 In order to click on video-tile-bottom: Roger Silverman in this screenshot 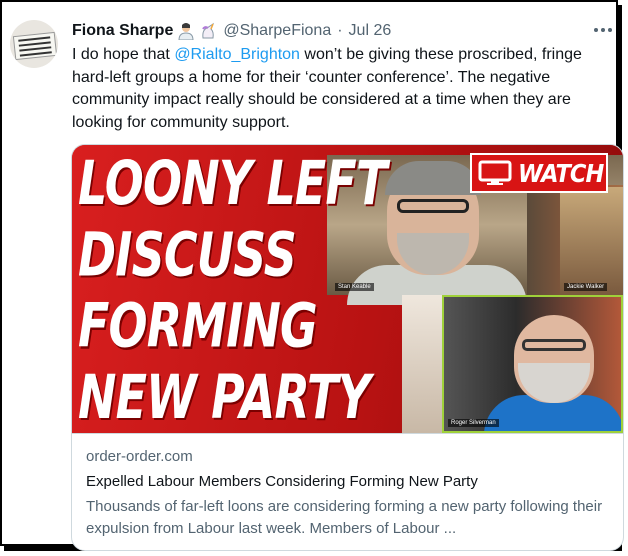, I will do `click(532, 364)`.